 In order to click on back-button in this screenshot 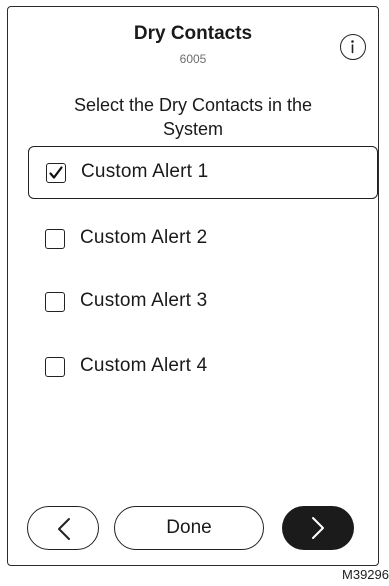, I will do `click(63, 528)`.